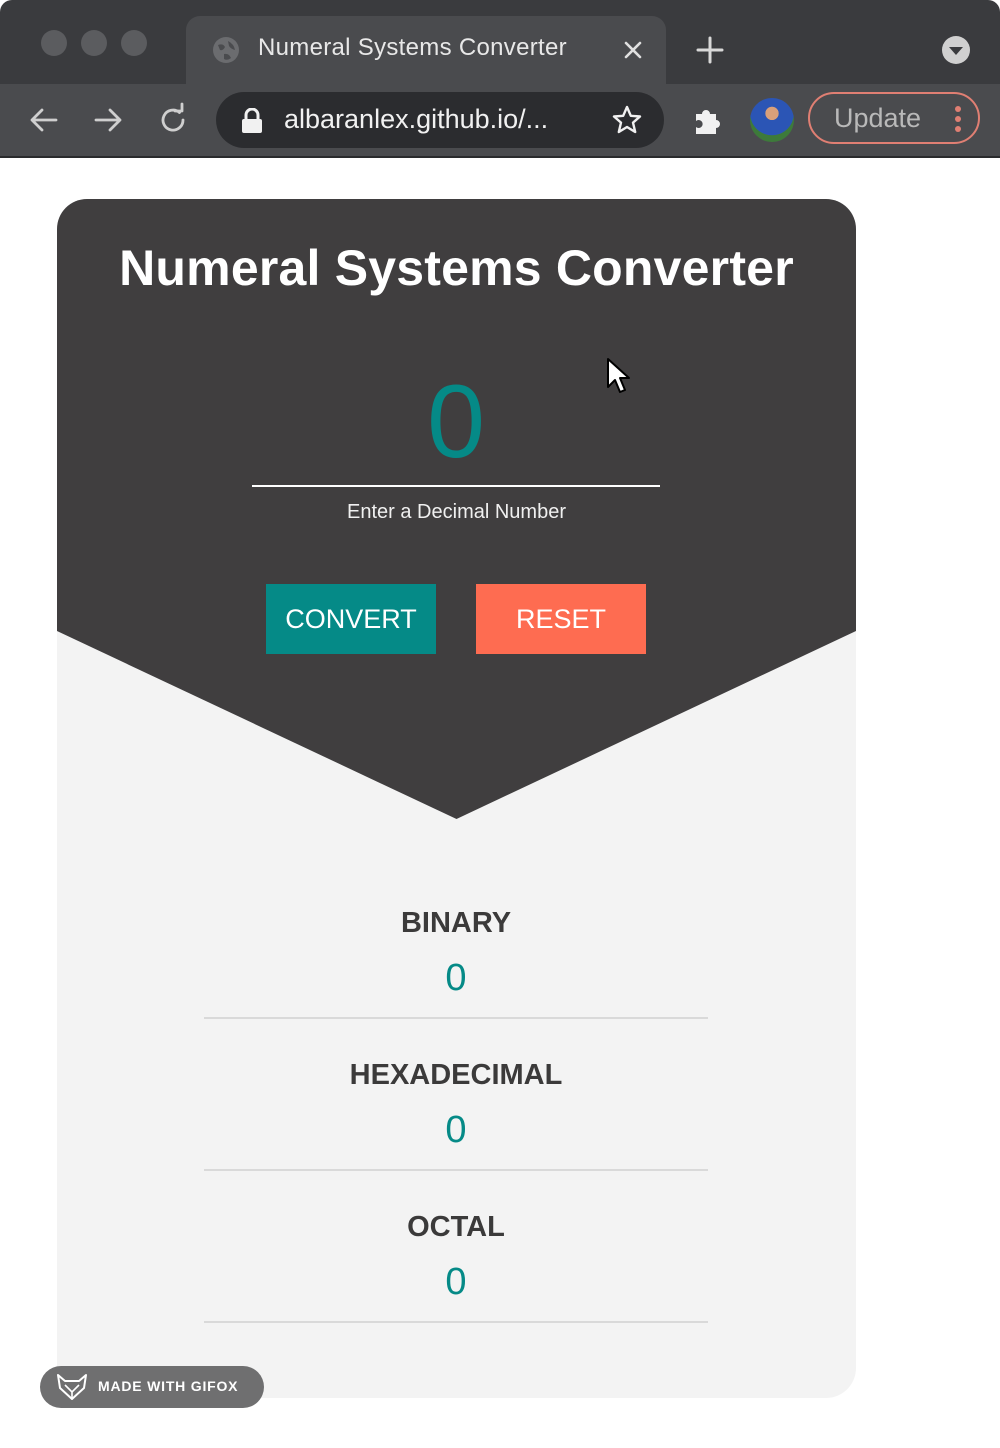 Image resolution: width=1000 pixels, height=1448 pixels. I want to click on window-zoom-dot, so click(134, 43).